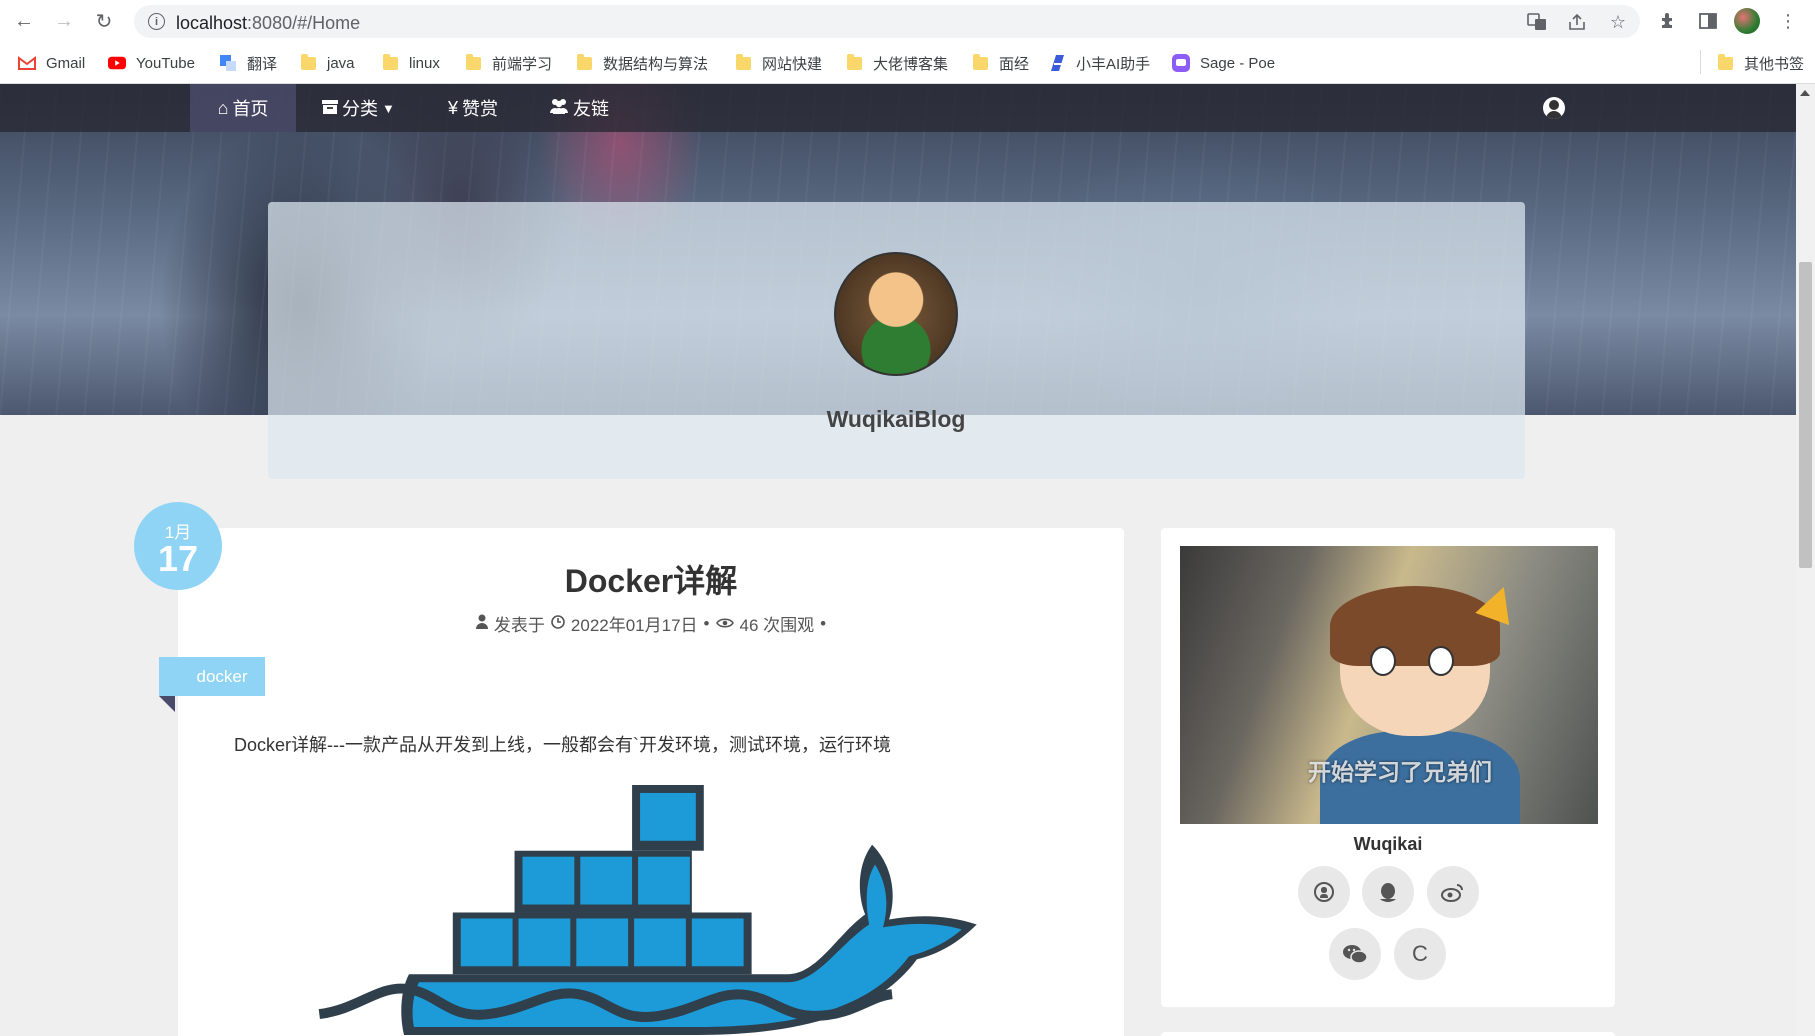  What do you see at coordinates (1747, 21) in the screenshot?
I see `browser-profile-avatar` at bounding box center [1747, 21].